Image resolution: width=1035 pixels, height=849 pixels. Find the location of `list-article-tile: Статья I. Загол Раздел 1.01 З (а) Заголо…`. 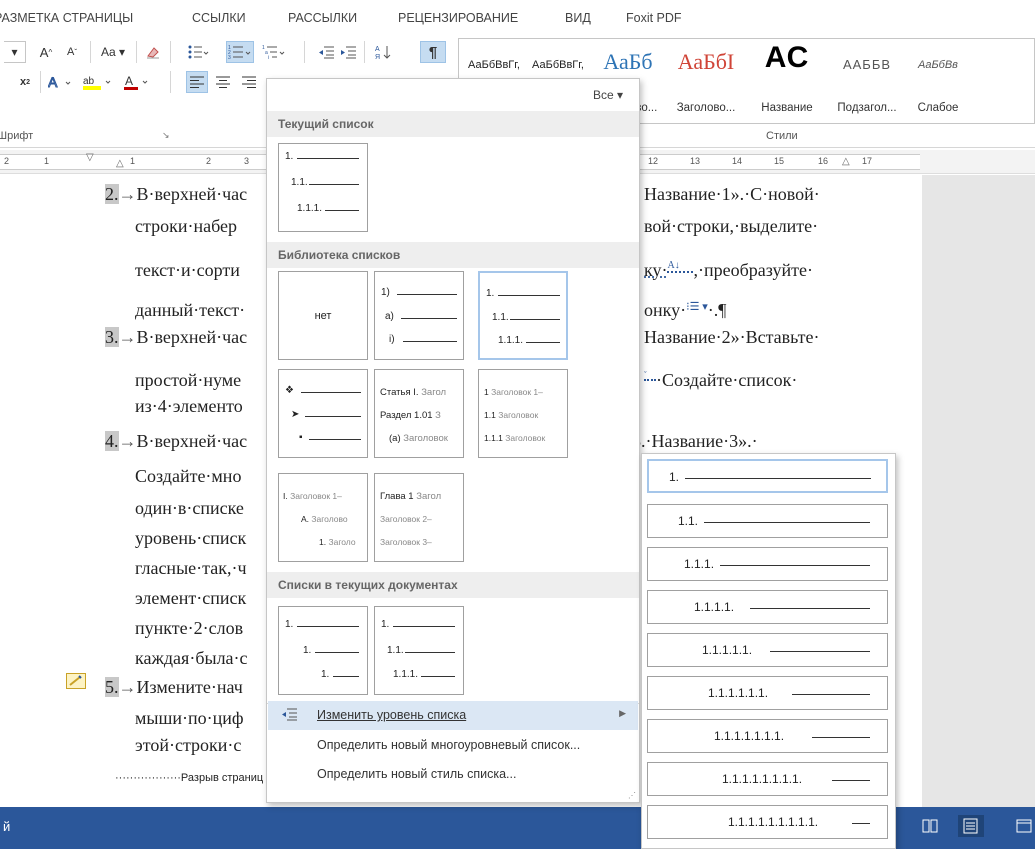

list-article-tile: Статья I. Загол Раздел 1.01 З (а) Заголо… is located at coordinates (419, 413).